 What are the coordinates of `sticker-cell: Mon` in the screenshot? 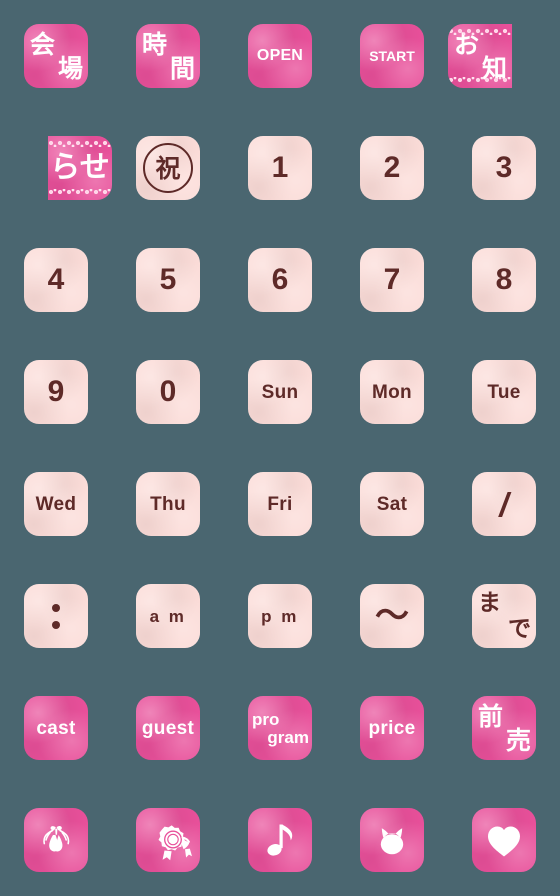 It's located at (392, 392).